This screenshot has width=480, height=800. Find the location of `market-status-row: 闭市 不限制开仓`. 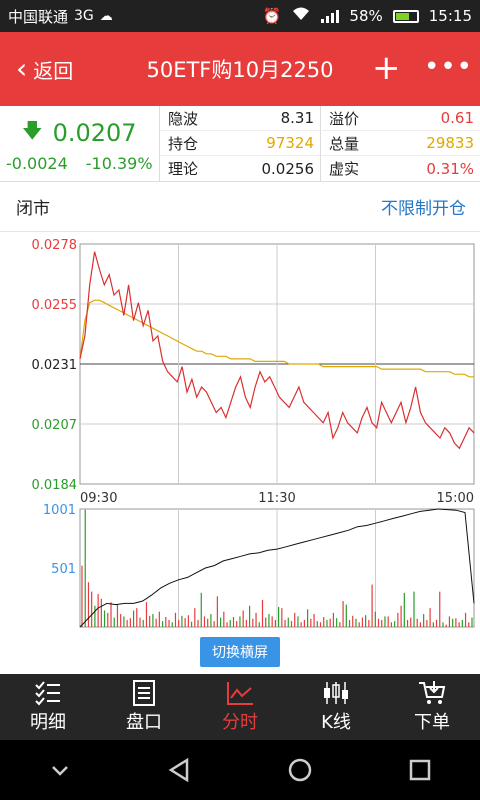

market-status-row: 闭市 不限制开仓 is located at coordinates (240, 207).